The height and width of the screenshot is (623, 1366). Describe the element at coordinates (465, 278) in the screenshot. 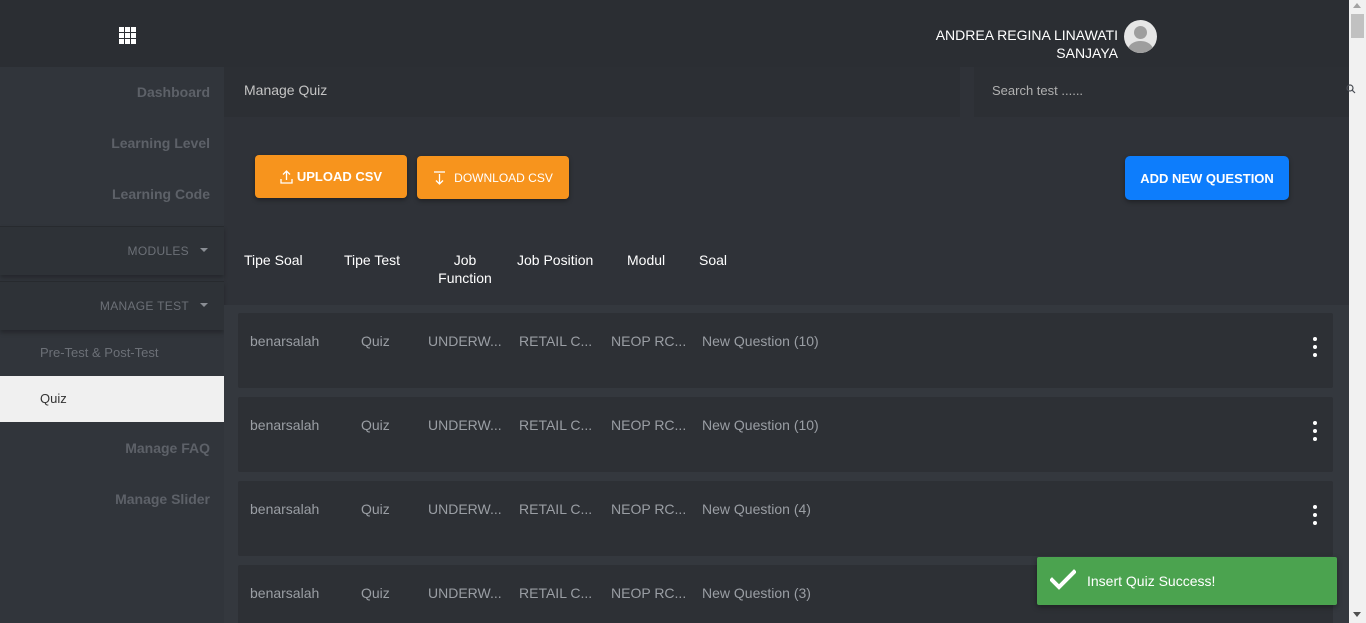

I see `job-function-line2: Function` at that location.